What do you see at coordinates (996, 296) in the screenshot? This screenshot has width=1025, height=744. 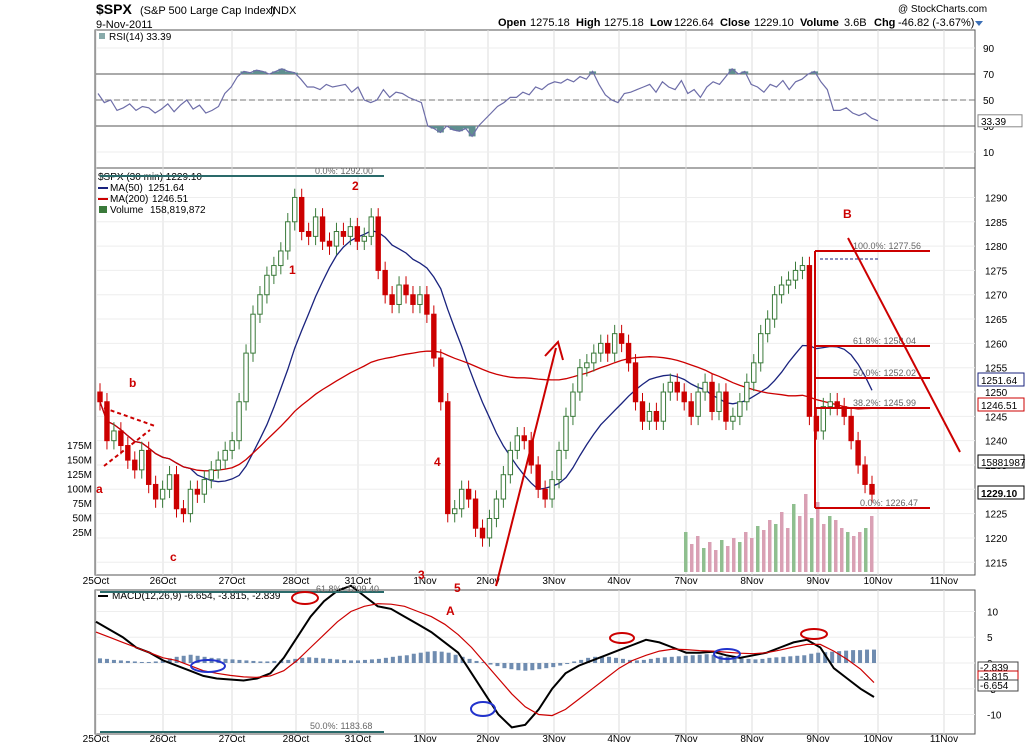 I see `price-y-tick-label: 1270` at bounding box center [996, 296].